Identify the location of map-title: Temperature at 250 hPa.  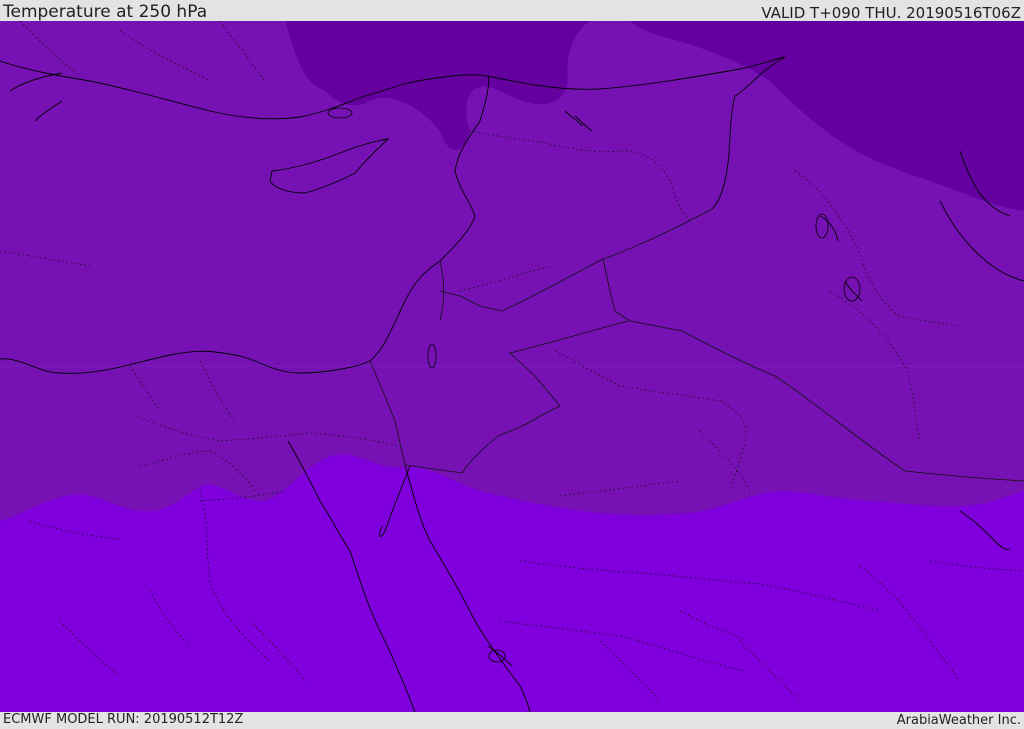
(105, 12).